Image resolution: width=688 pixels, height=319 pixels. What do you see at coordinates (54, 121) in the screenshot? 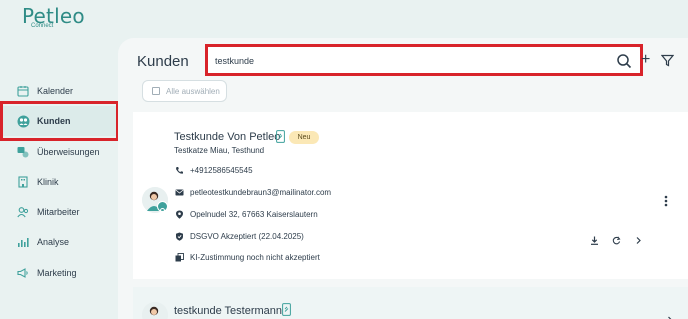
I see `sidebar-item-label: Kunden` at bounding box center [54, 121].